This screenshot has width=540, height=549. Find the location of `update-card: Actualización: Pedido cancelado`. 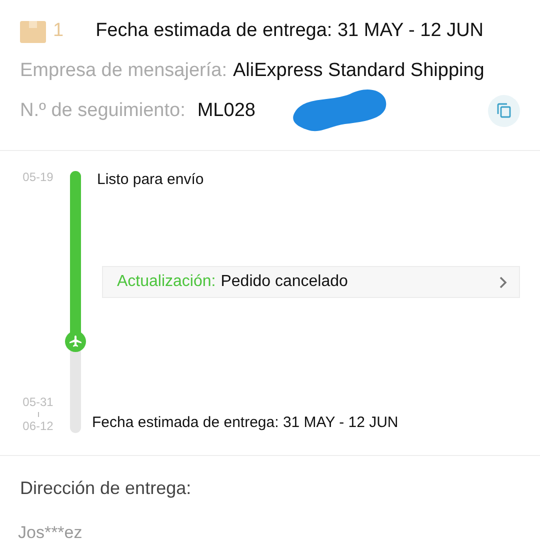

update-card: Actualización: Pedido cancelado is located at coordinates (311, 282).